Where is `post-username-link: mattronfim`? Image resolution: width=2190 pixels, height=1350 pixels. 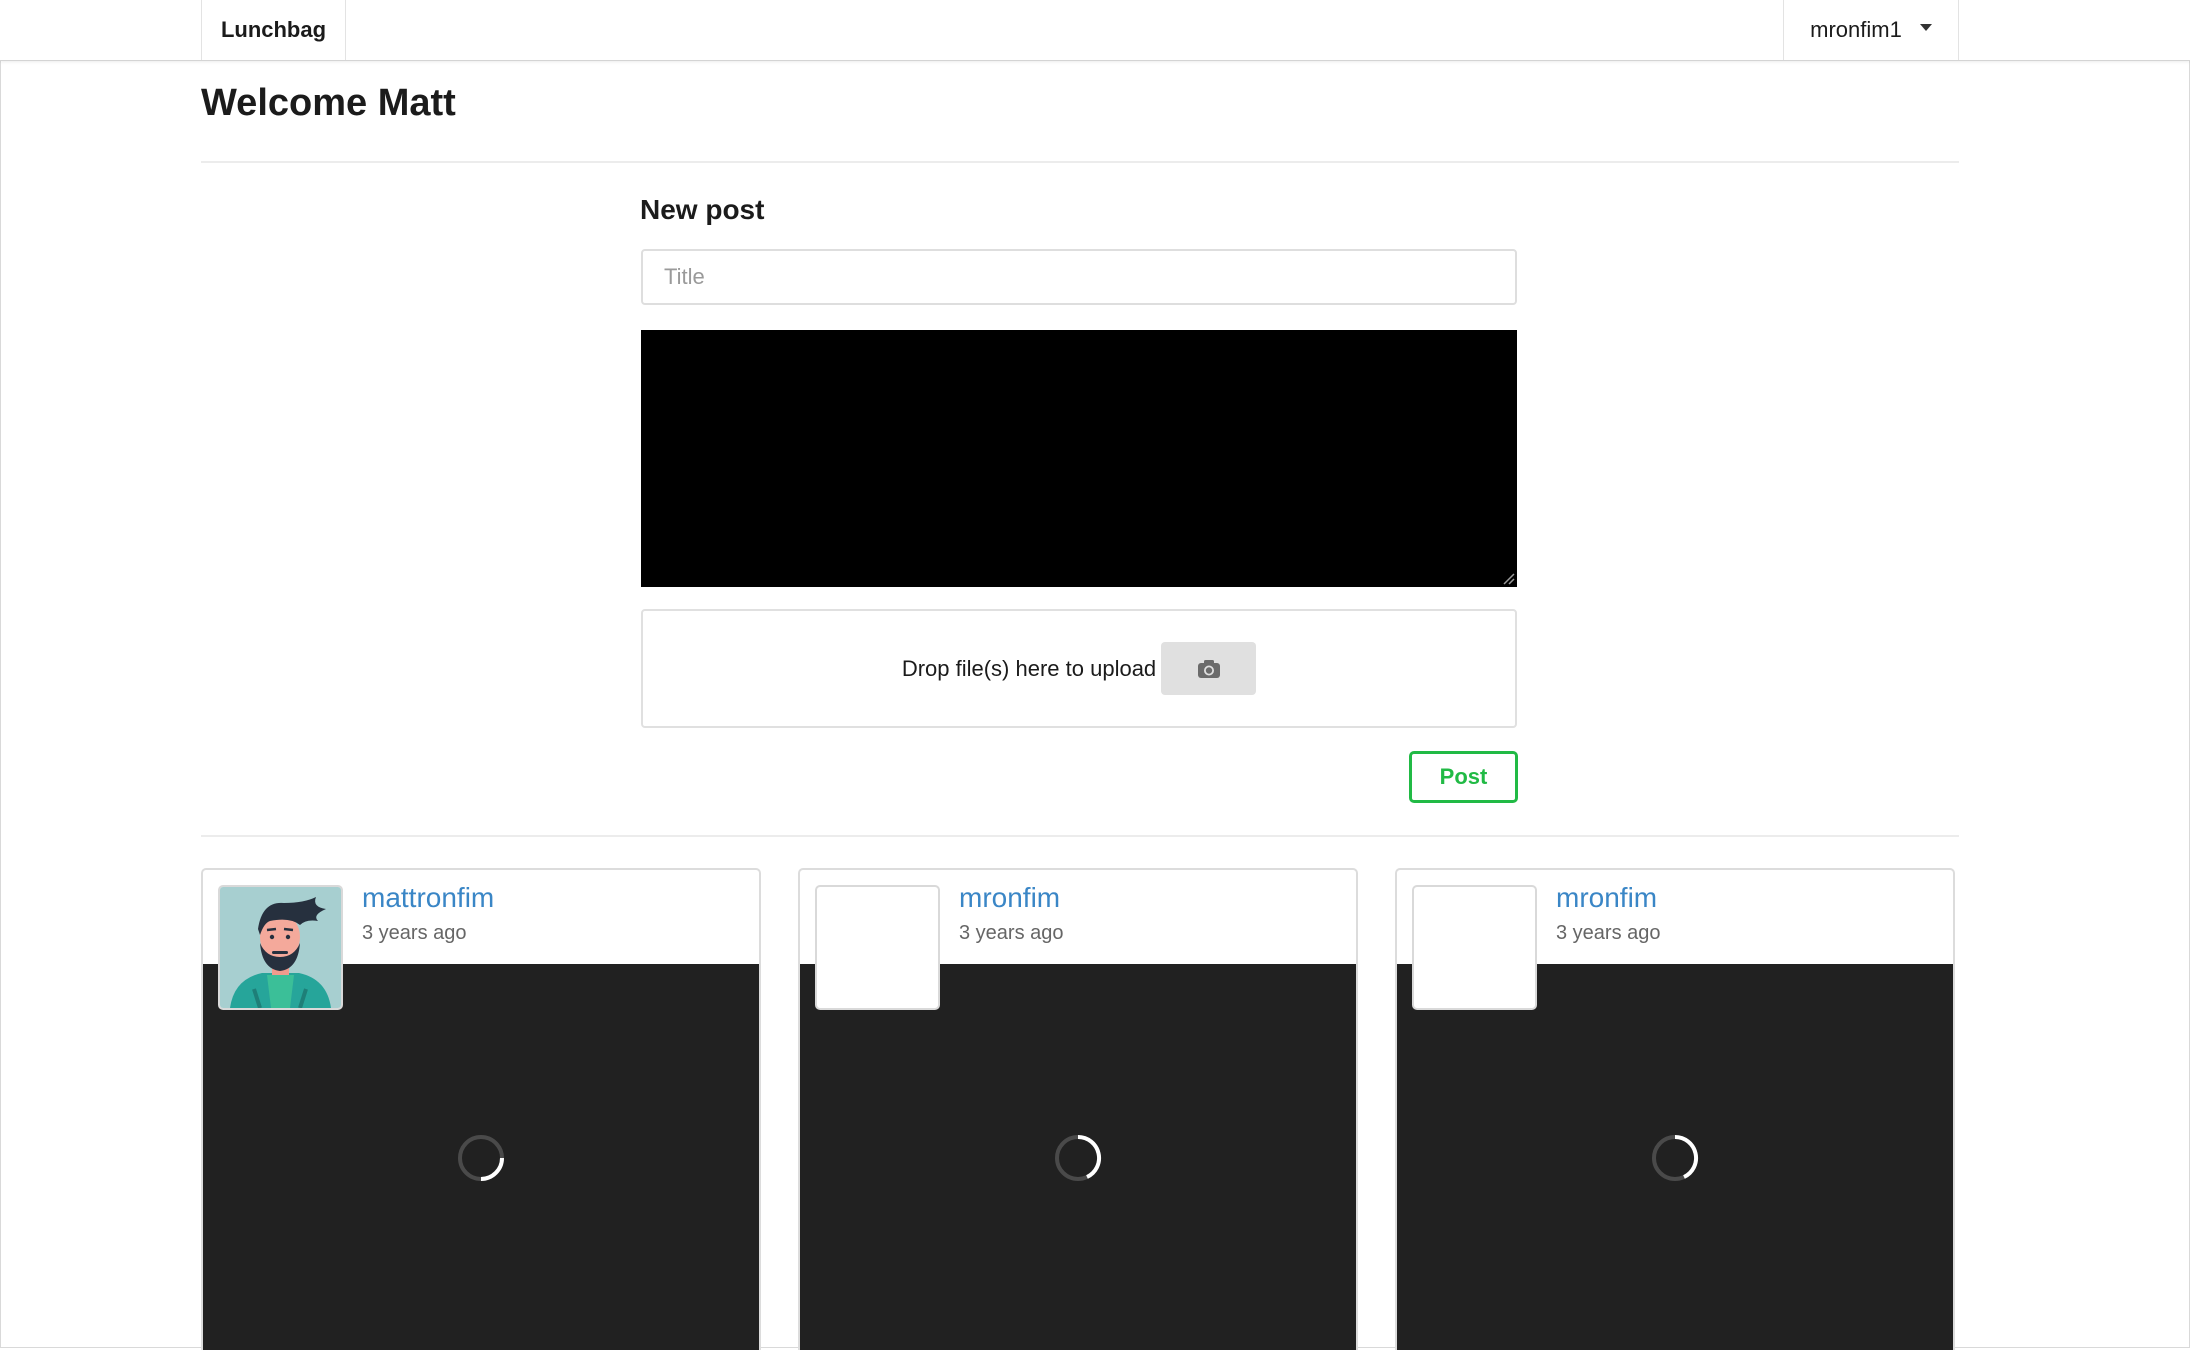
post-username-link: mattronfim is located at coordinates (428, 898).